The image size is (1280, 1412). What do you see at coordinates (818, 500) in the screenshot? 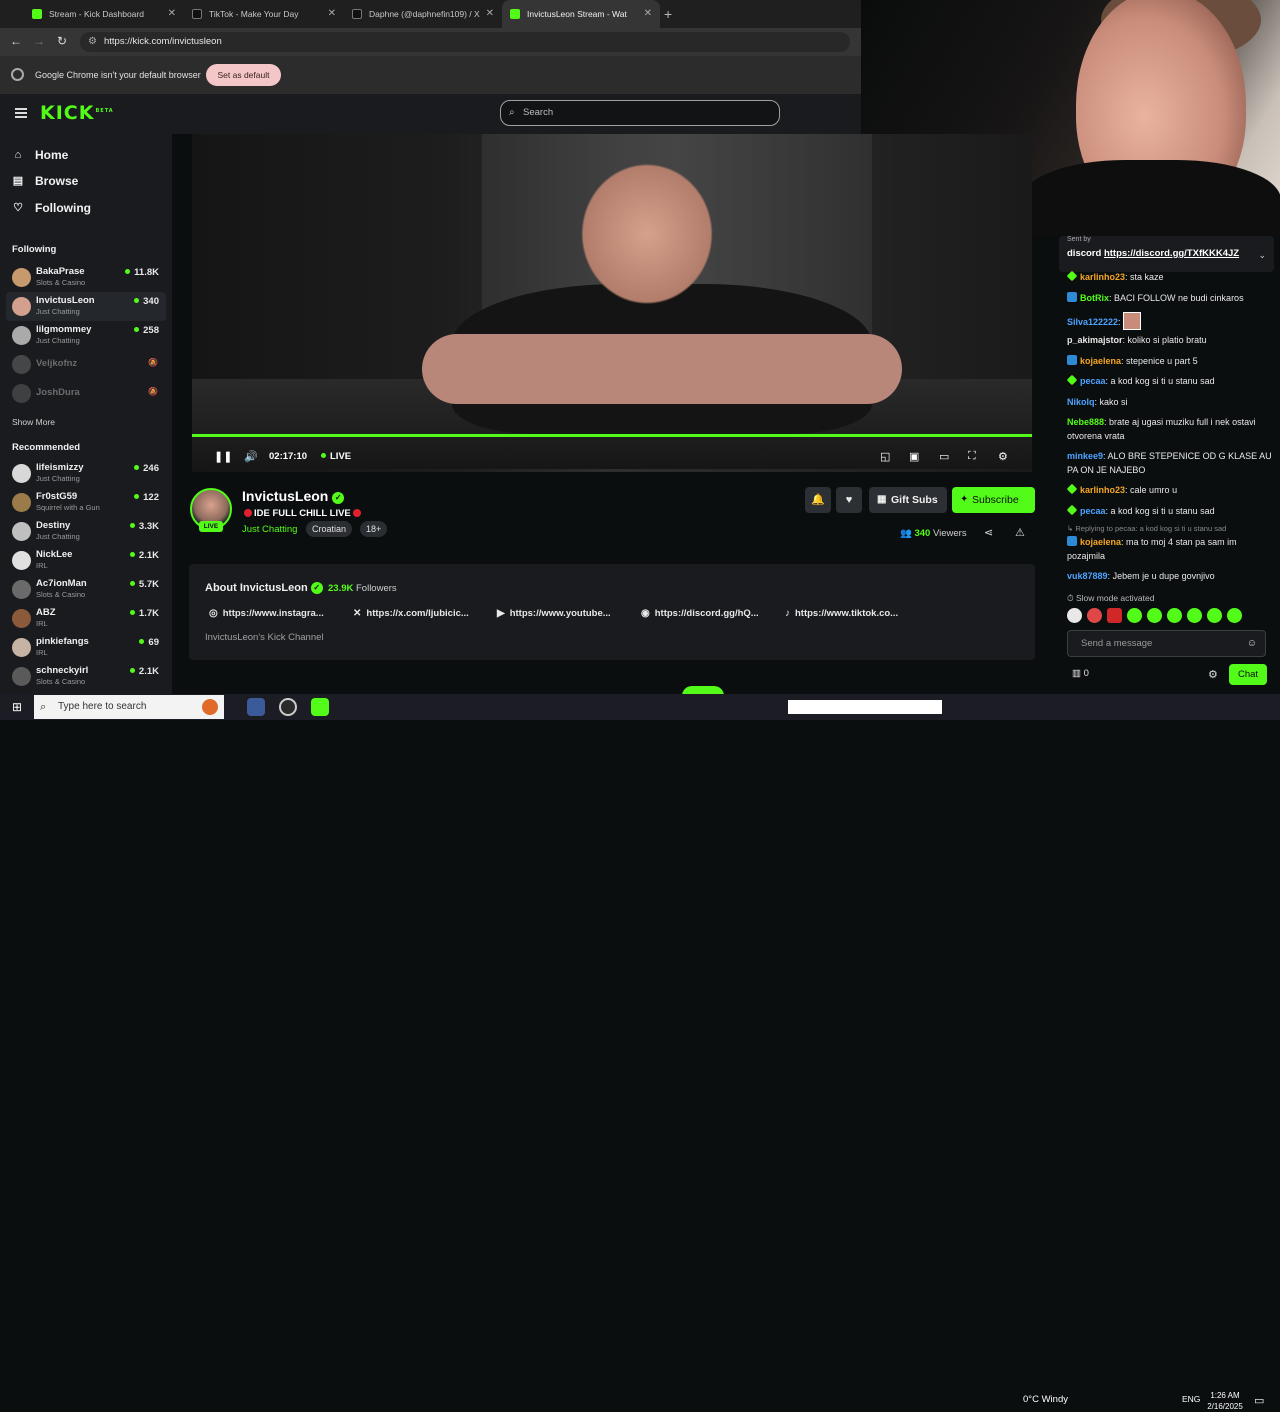
I see `notification-bell-button: 🔔` at bounding box center [818, 500].